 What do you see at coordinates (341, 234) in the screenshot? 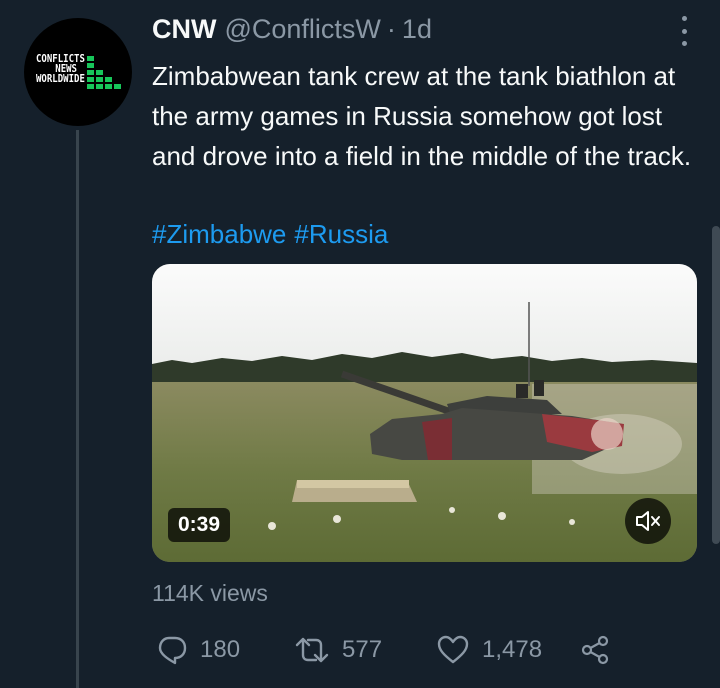
I see `hashtag-russia: #Russia` at bounding box center [341, 234].